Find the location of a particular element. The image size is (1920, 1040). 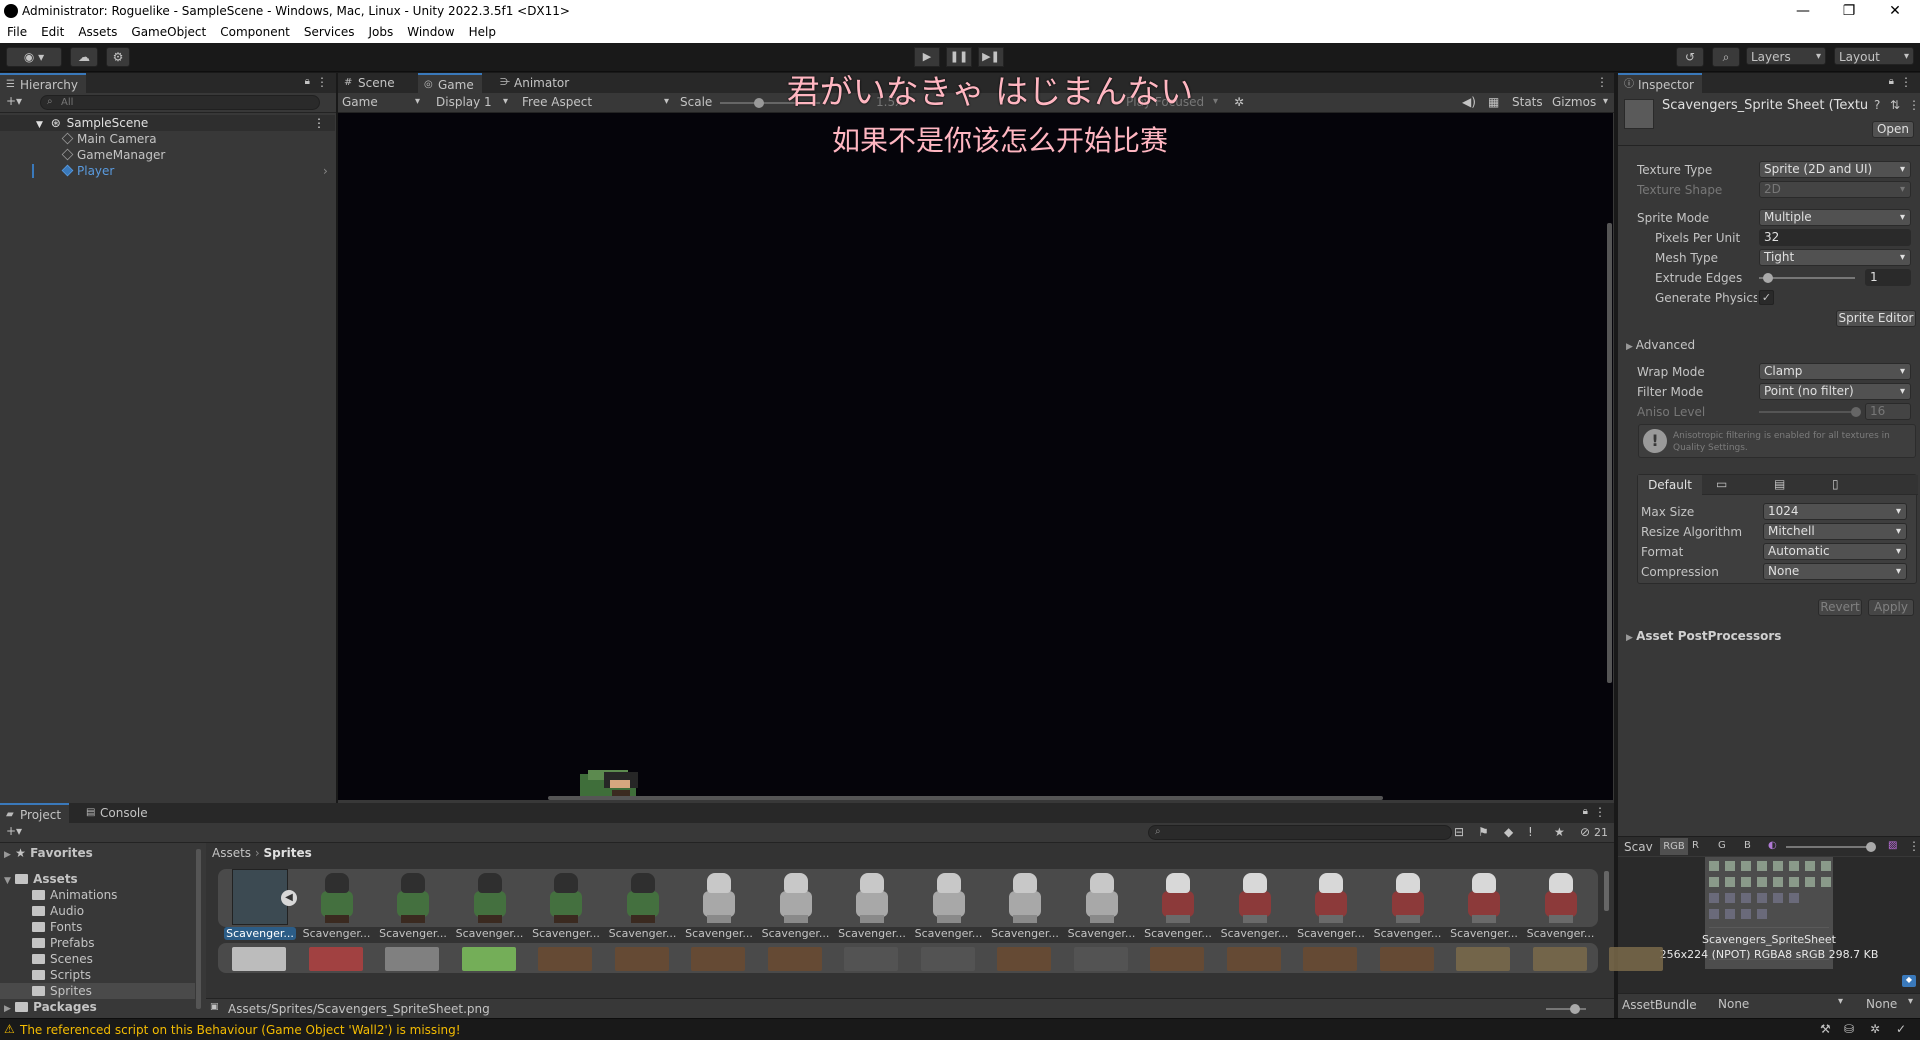

tab-hierarchy: ☰ Hierarchy is located at coordinates (43, 83).